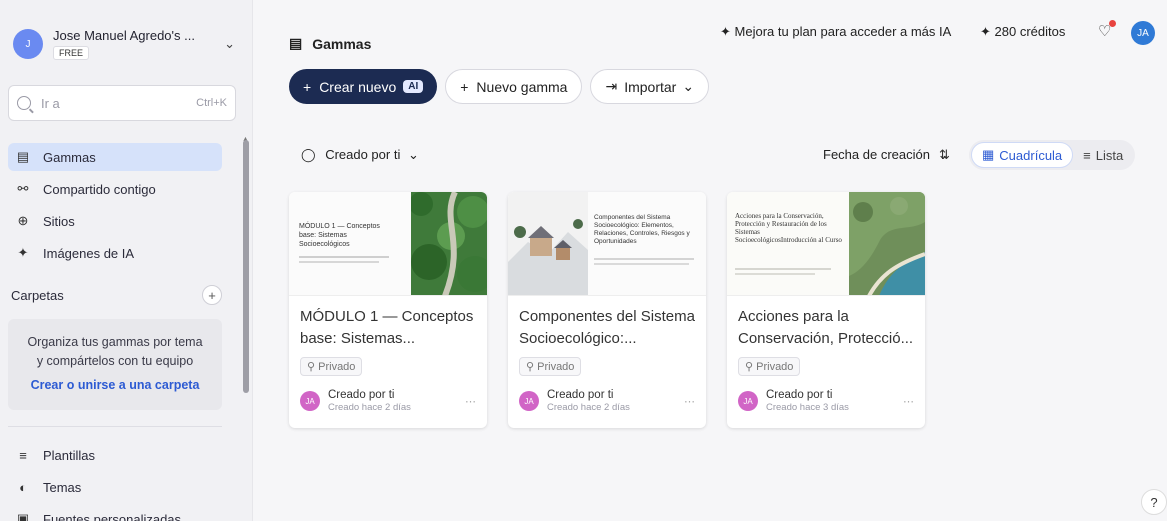 The image size is (1167, 521). I want to click on import-button: ⇥ Importar ⌄, so click(650, 86).